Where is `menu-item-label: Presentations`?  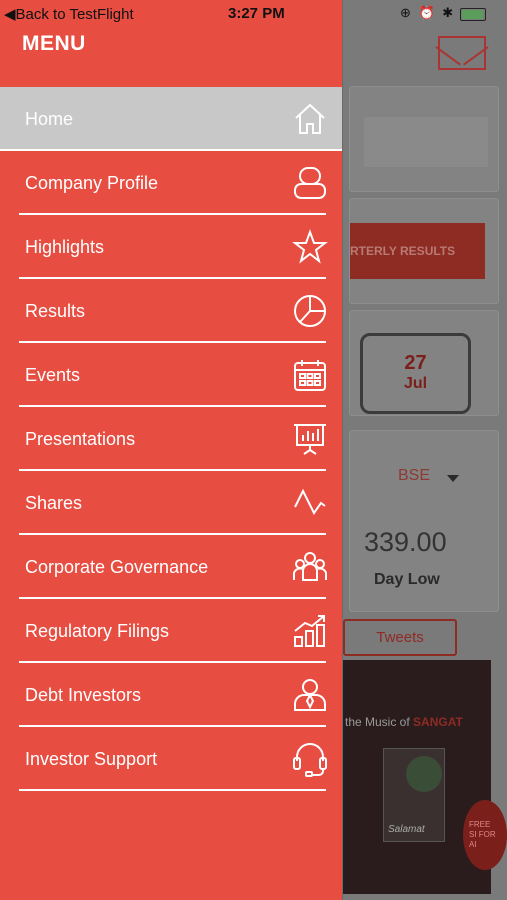
menu-item-label: Presentations is located at coordinates (80, 439).